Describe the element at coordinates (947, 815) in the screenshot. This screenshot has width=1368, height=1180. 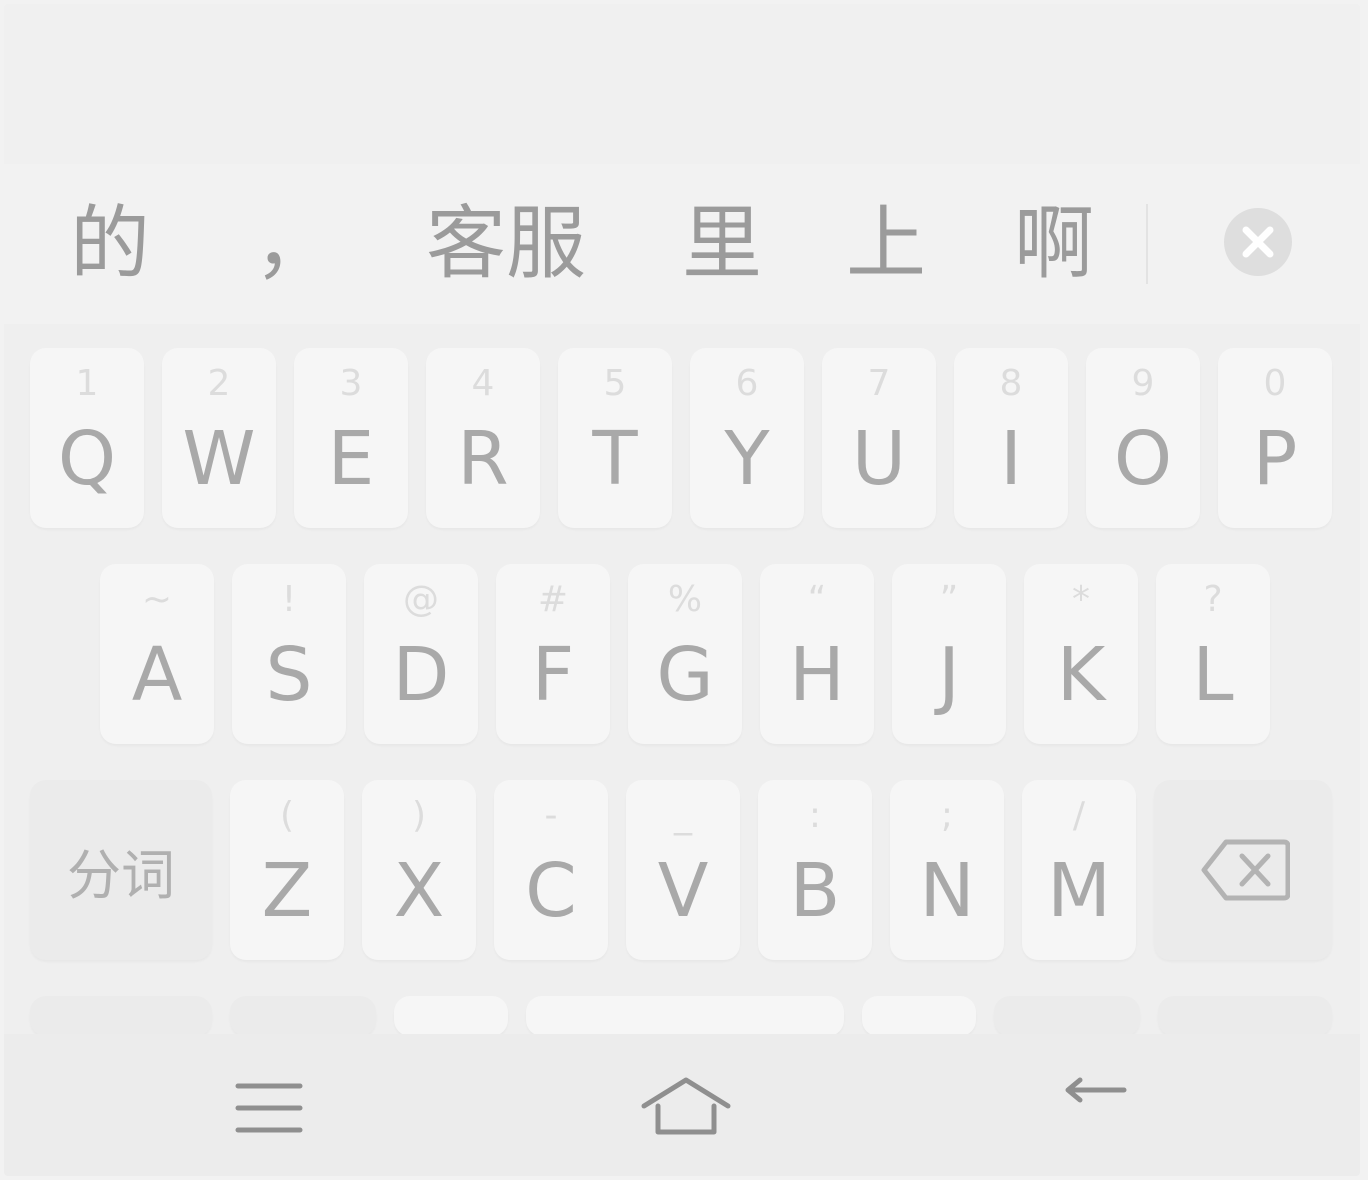
I see `key-hint: ;` at that location.